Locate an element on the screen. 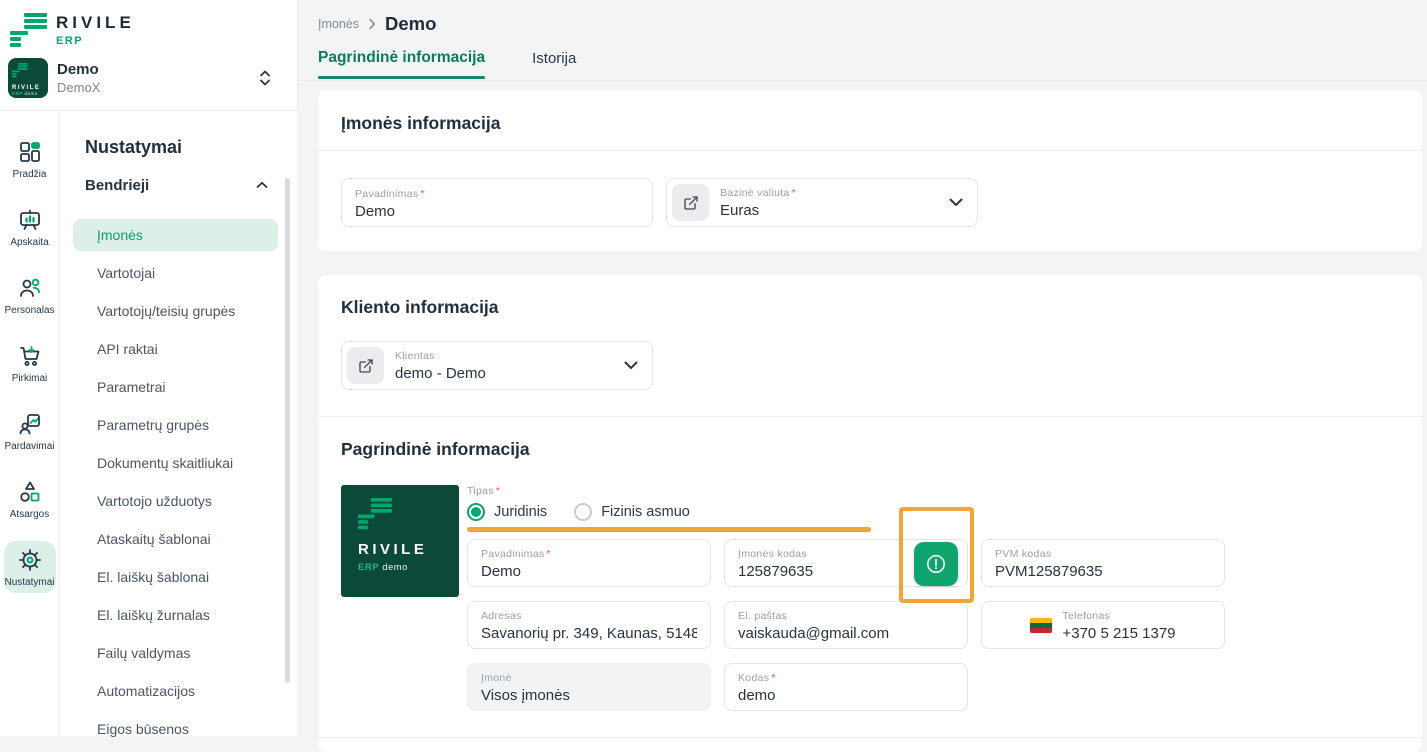 Image resolution: width=1427 pixels, height=752 pixels. radio-selected-icon is located at coordinates (476, 512).